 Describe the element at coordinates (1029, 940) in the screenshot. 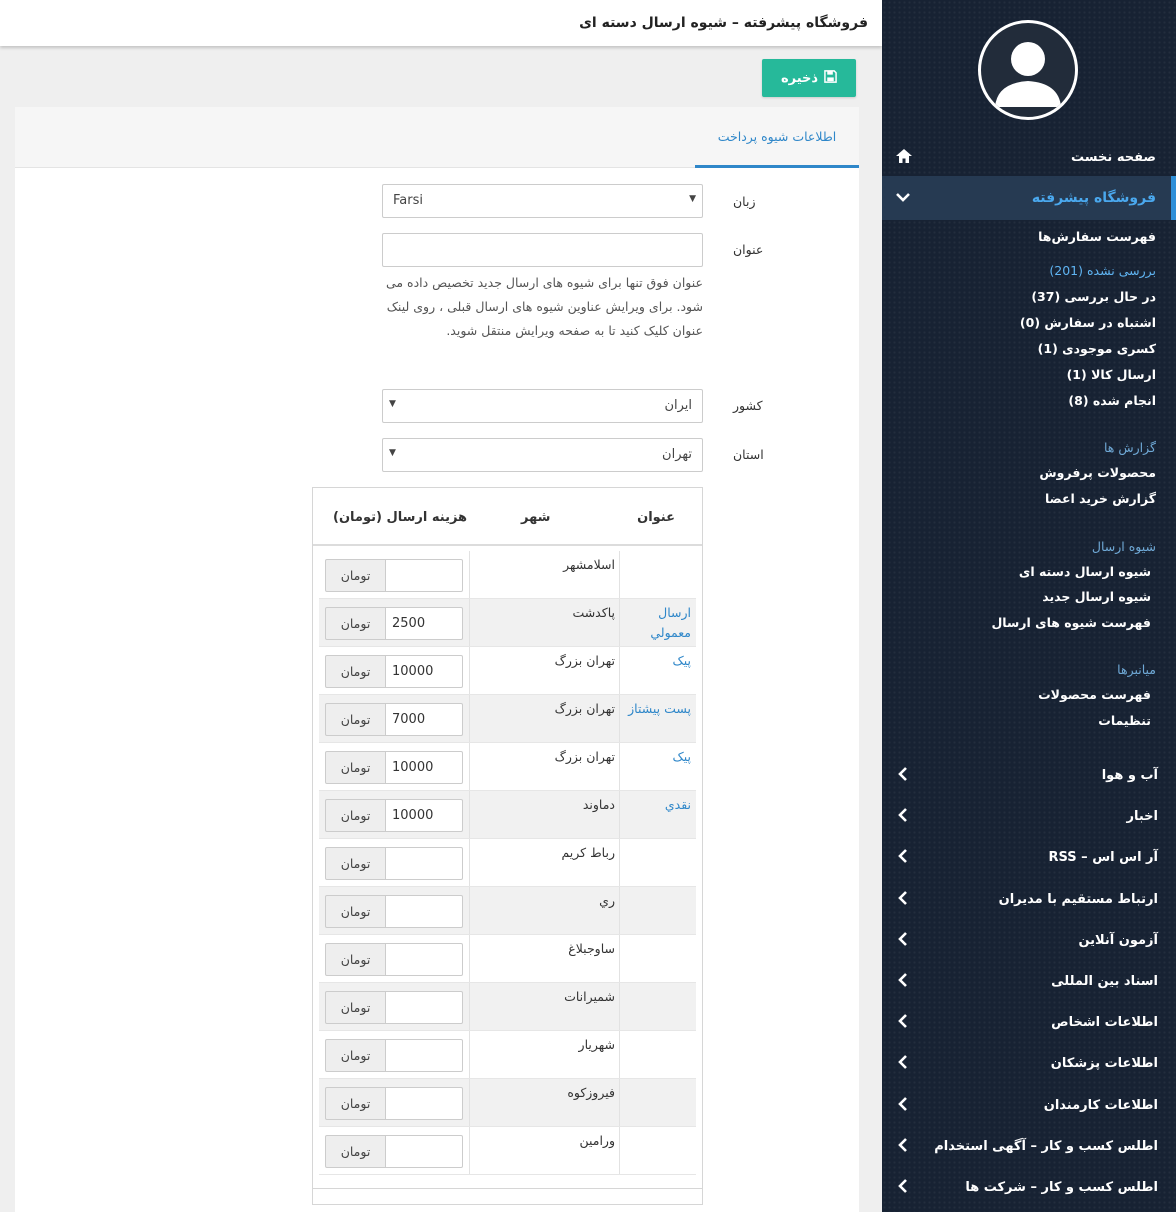

I see `sidebar-module-item: آزمون آنلاین` at that location.